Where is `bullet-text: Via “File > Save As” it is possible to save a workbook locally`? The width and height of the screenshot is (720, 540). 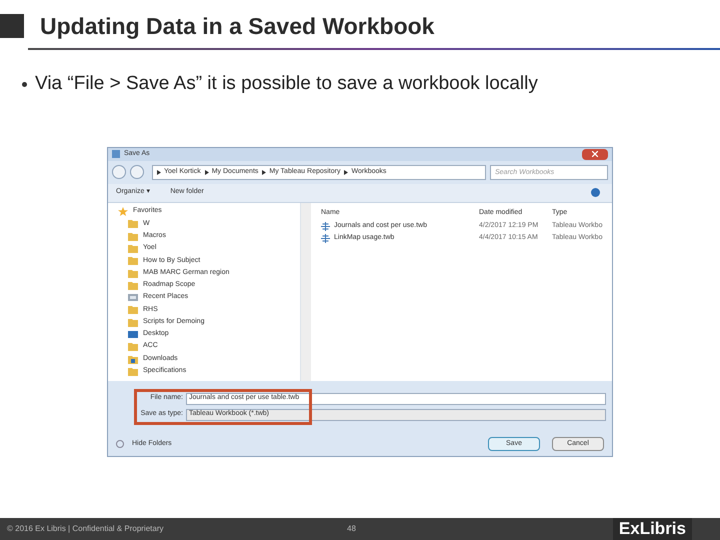
bullet-text: Via “File > Save As” it is possible to save a workbook locally is located at coordinates (286, 84).